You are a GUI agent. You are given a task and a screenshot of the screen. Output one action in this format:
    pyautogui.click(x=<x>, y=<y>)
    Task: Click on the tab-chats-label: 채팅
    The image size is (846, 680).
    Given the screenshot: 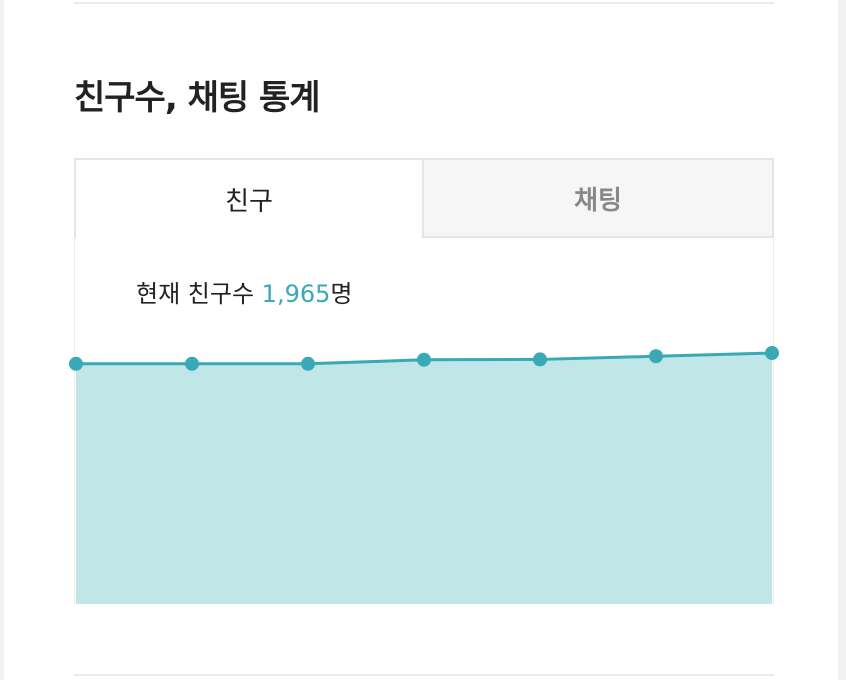 What is the action you would take?
    pyautogui.click(x=598, y=200)
    